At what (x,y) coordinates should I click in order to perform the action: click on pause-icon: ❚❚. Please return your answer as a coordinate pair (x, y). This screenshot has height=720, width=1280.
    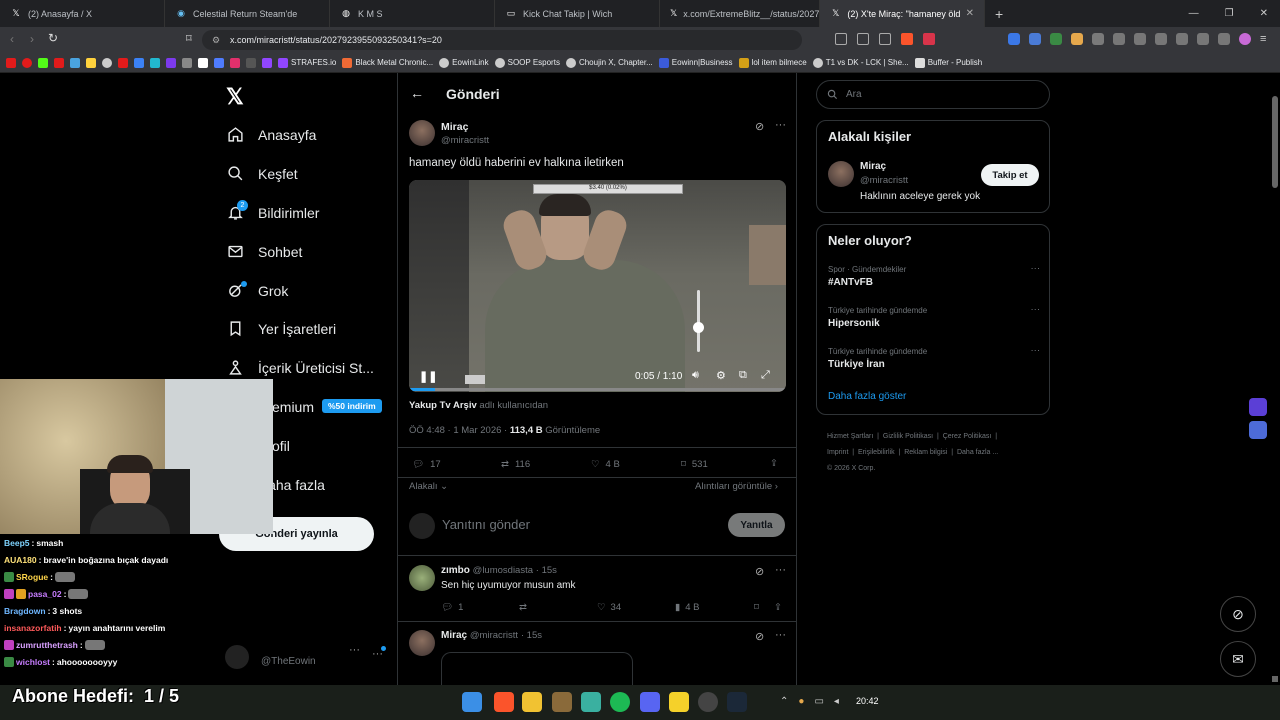
    Looking at the image, I should click on (428, 376).